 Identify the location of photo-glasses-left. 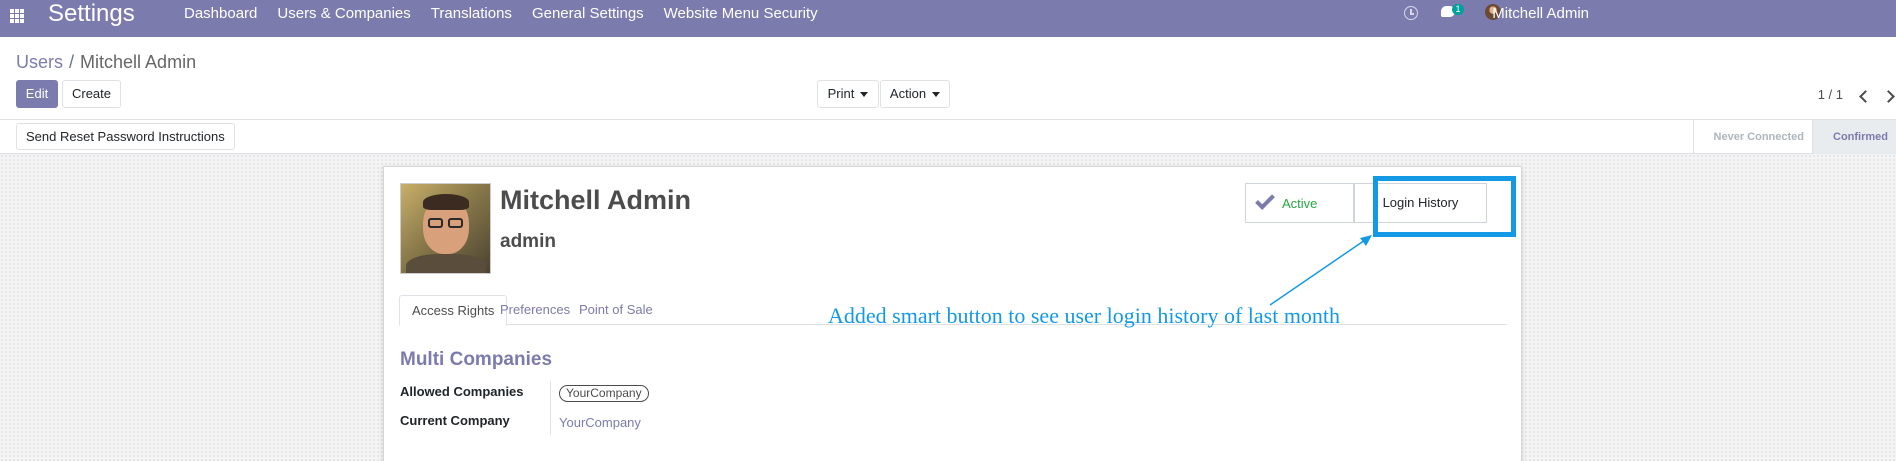
(435, 223).